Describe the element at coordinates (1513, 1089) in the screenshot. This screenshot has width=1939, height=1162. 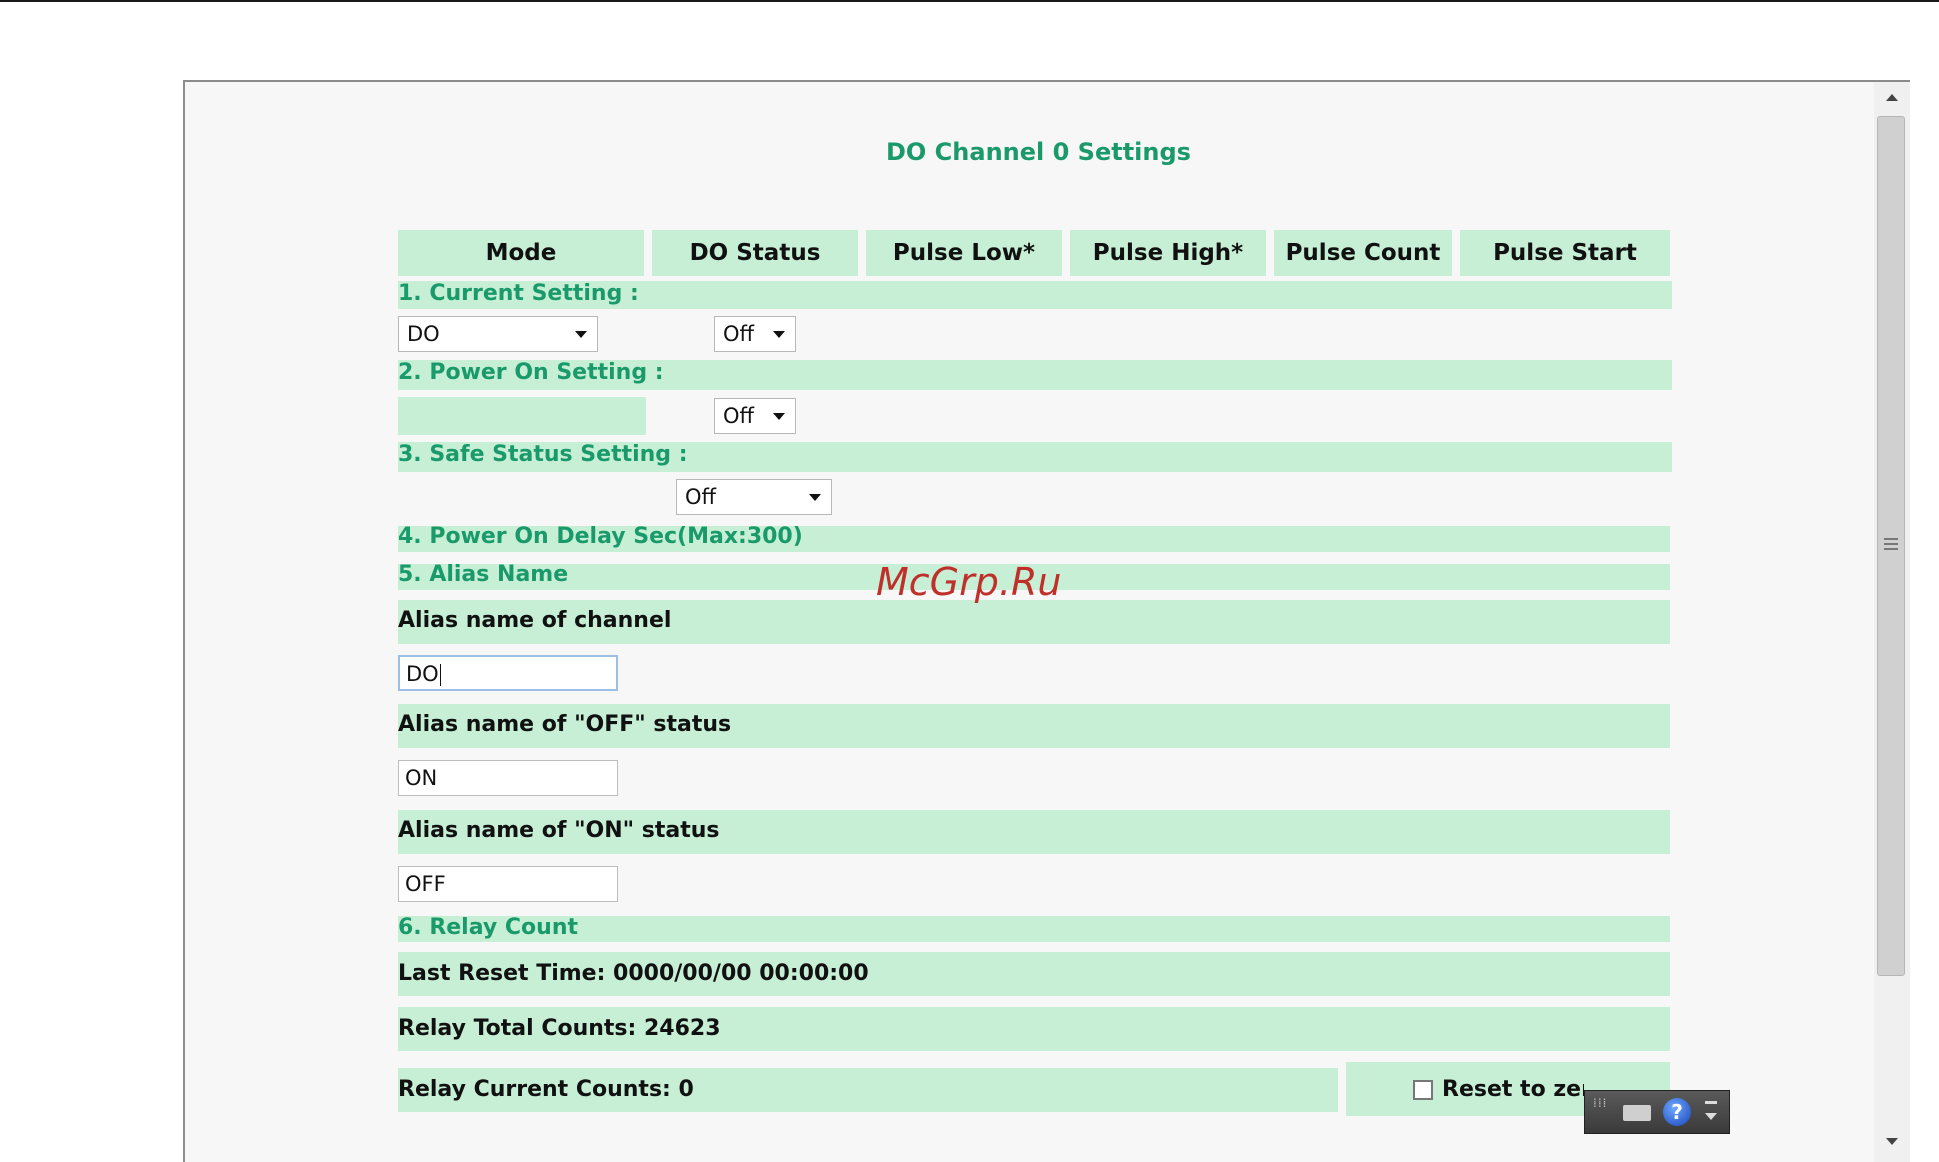
I see `reset-to-zero-label: Reset to zero` at that location.